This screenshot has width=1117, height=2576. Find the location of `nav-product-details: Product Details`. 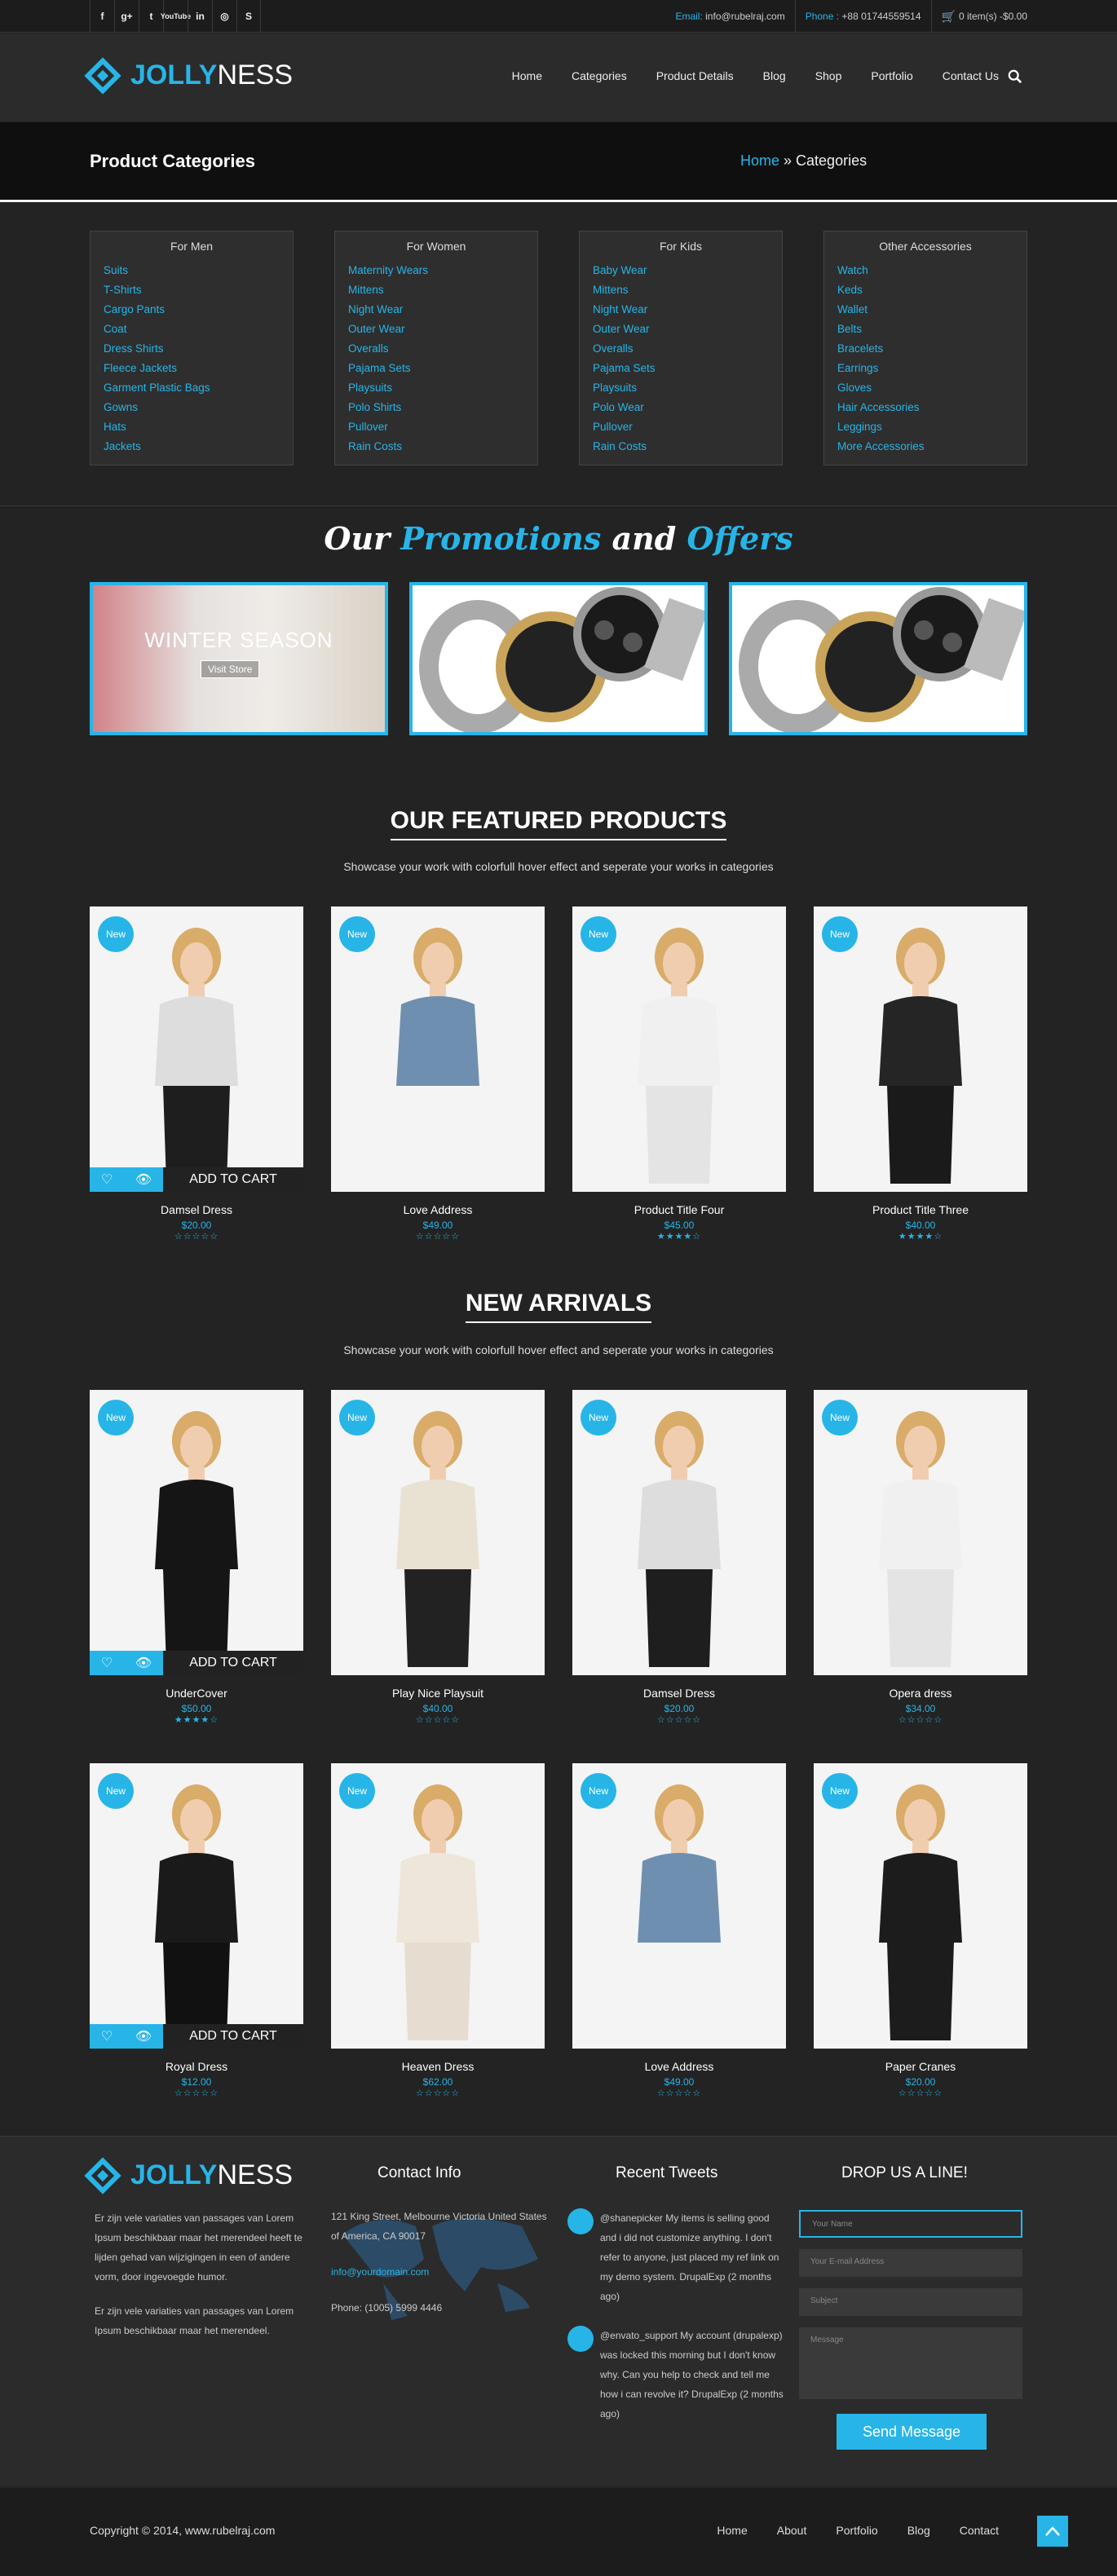

nav-product-details: Product Details is located at coordinates (695, 75).